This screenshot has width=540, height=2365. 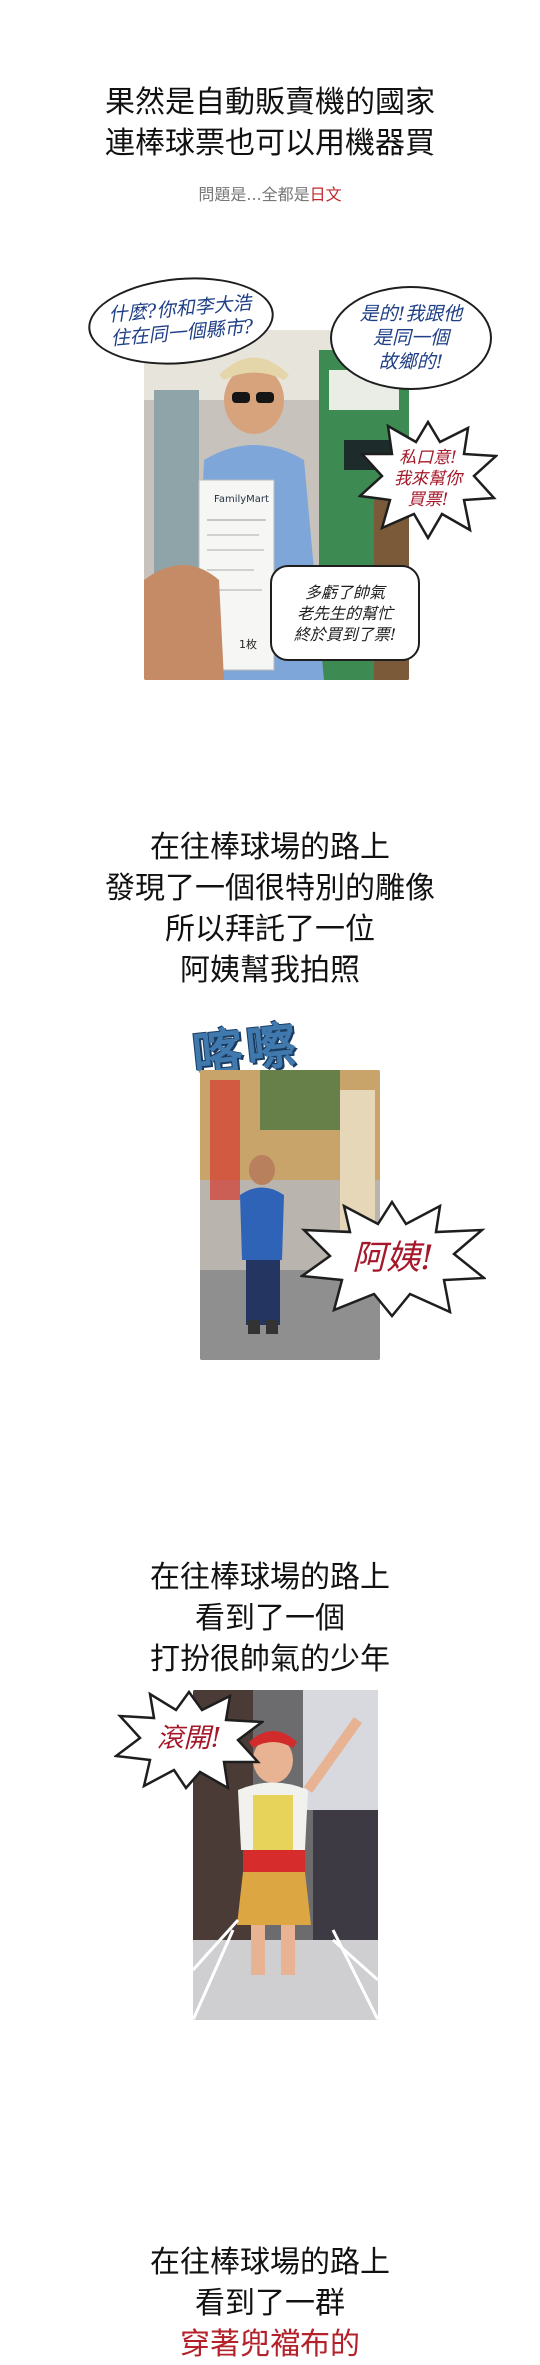 I want to click on note-highlight: 日文, so click(x=325, y=194).